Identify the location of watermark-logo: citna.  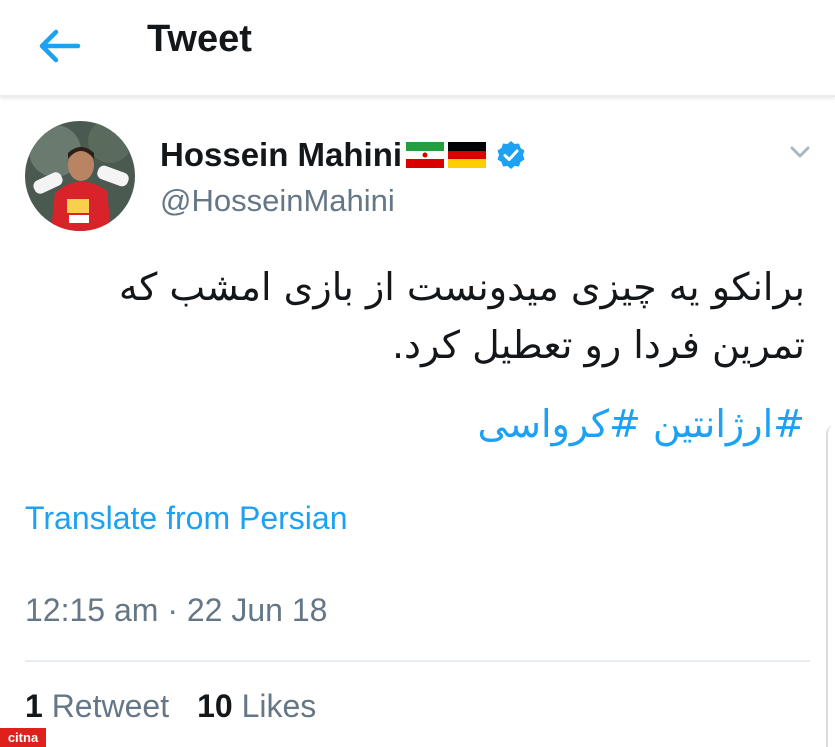
(23, 737).